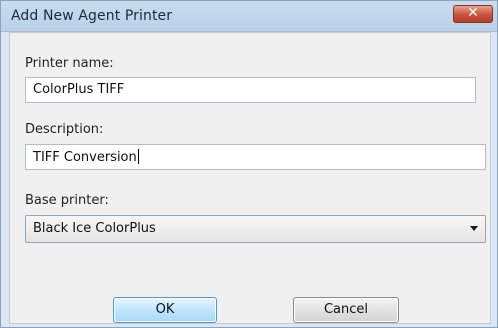  Describe the element at coordinates (346, 310) in the screenshot. I see `cancel-button: Cancel` at that location.